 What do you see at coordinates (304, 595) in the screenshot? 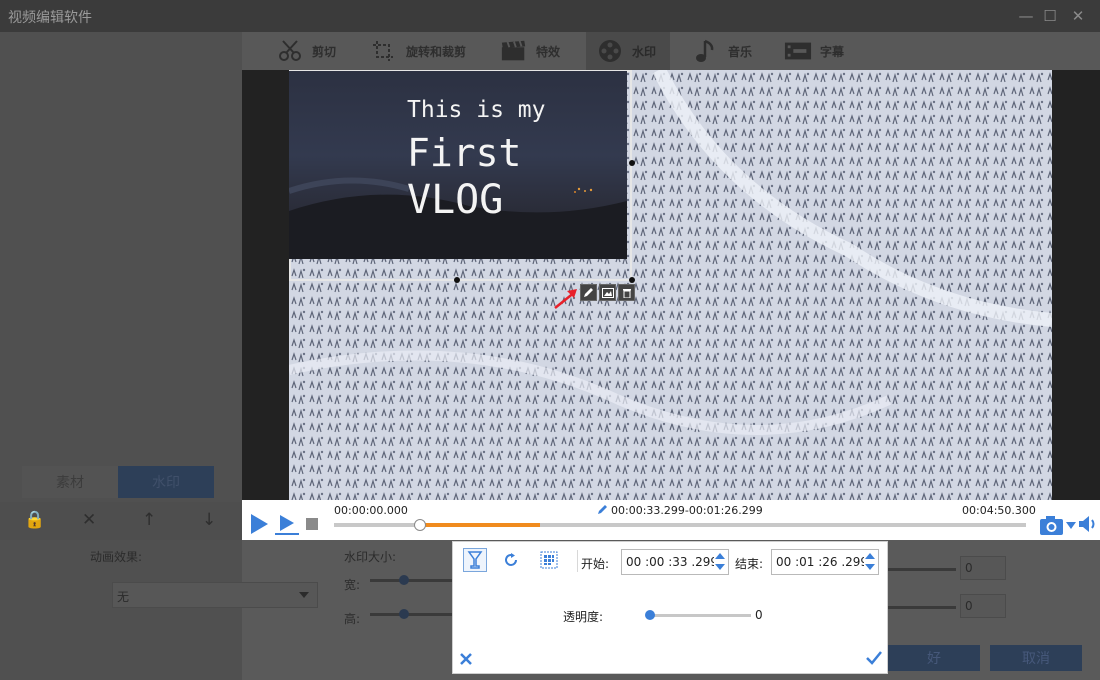
I see `chevron-down-icon` at bounding box center [304, 595].